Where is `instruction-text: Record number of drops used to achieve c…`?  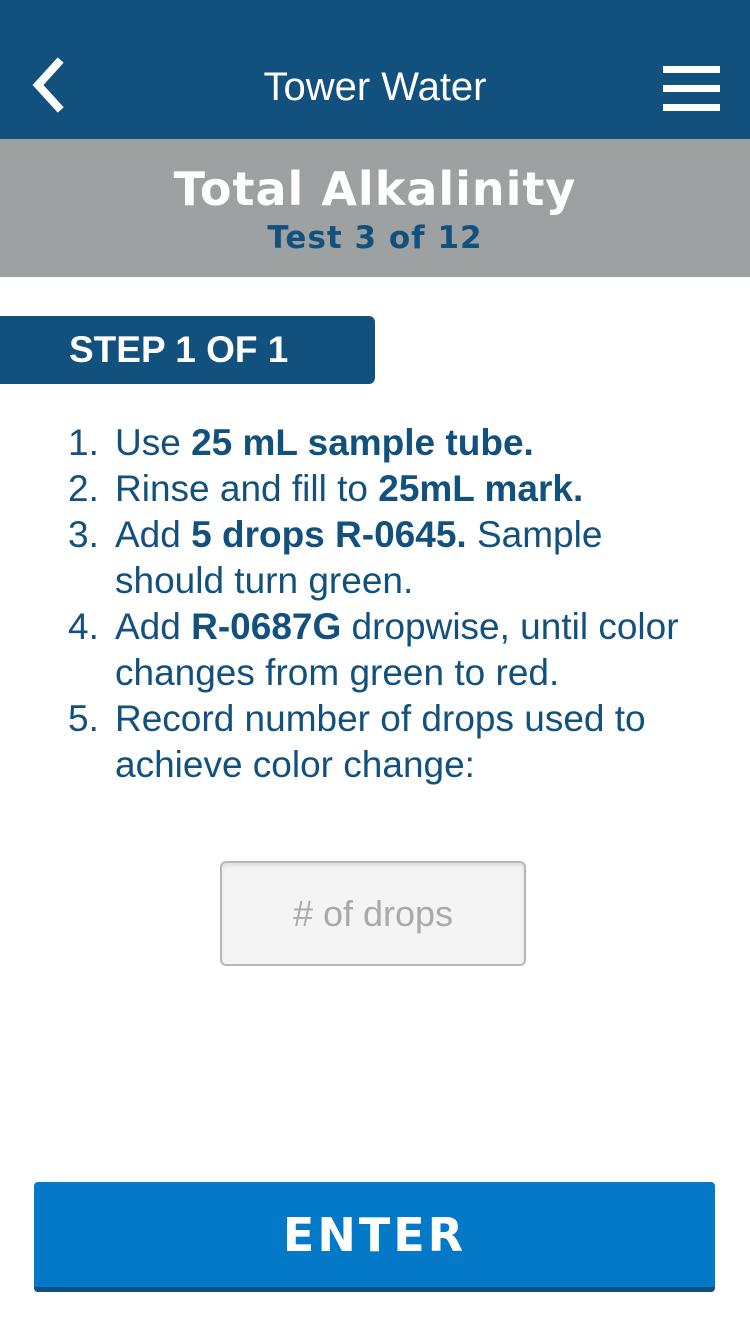
instruction-text: Record number of drops used to achieve c… is located at coordinates (411, 742).